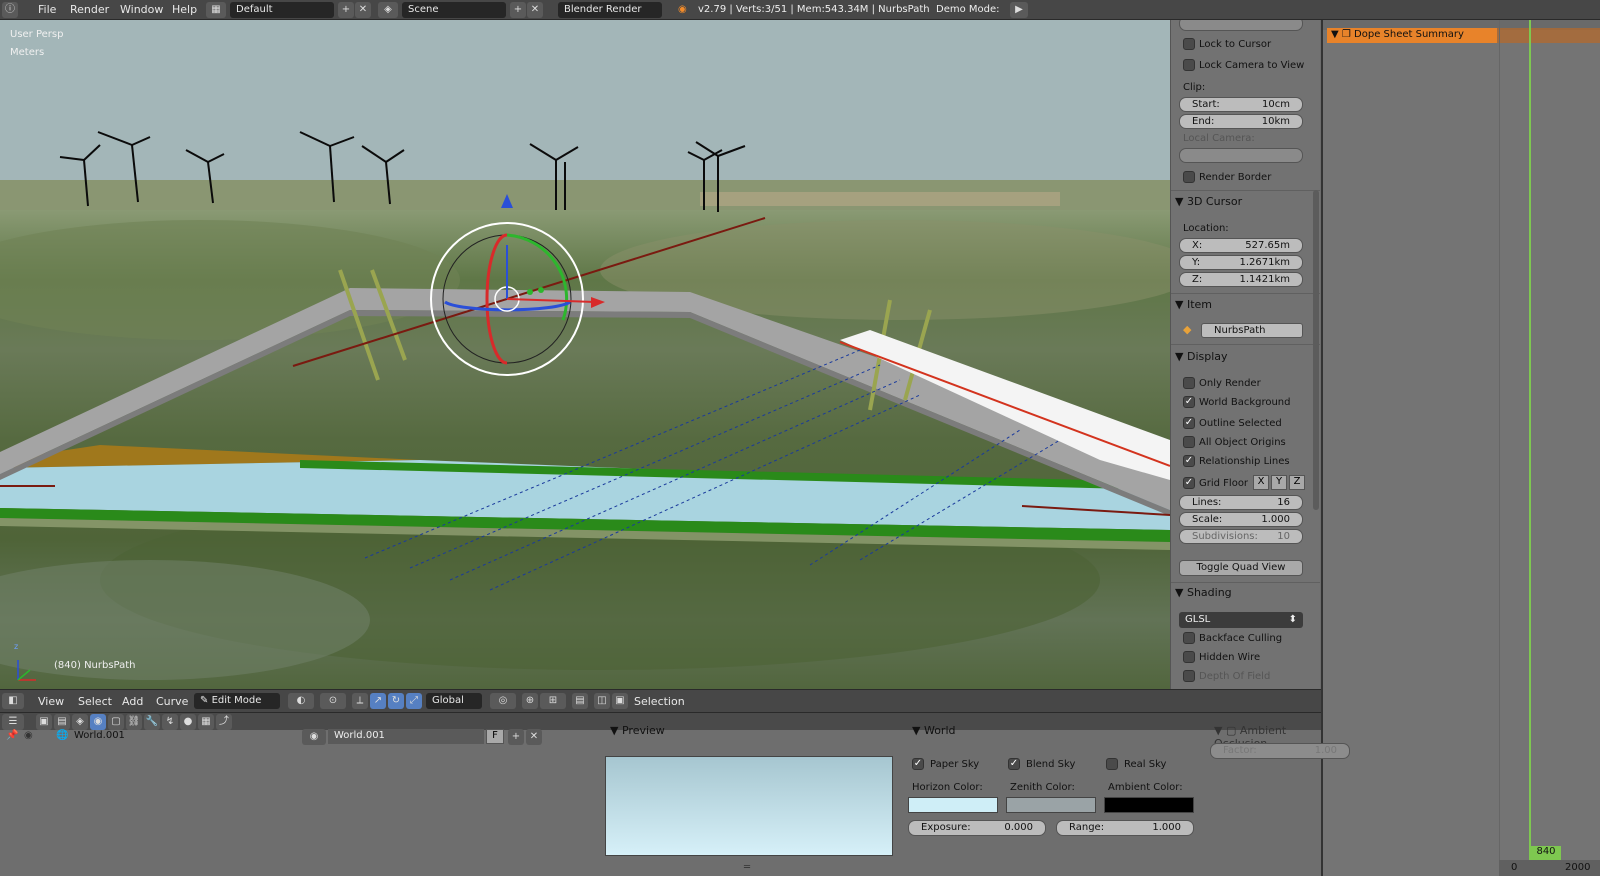  What do you see at coordinates (1241, 245) in the screenshot?
I see `cursor-x-field: X: 527.65m` at bounding box center [1241, 245].